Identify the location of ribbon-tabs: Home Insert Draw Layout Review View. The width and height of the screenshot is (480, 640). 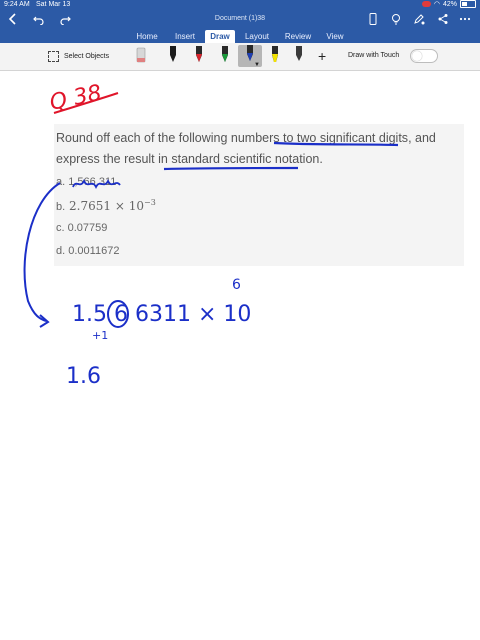
(240, 36).